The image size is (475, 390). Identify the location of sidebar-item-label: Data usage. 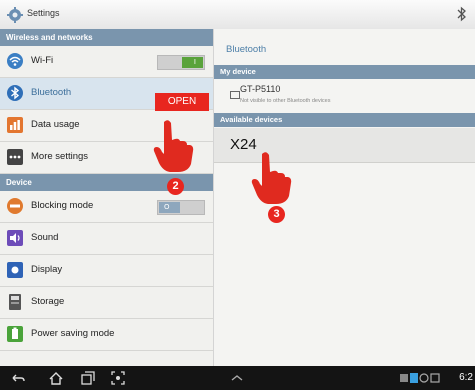
(55, 124).